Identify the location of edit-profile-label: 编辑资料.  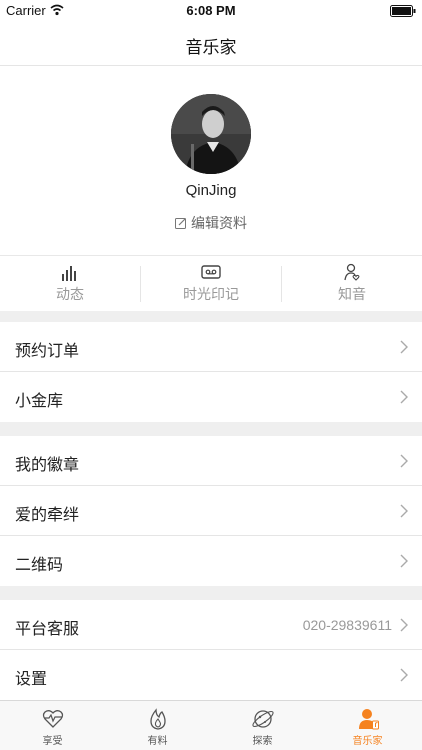
(219, 224).